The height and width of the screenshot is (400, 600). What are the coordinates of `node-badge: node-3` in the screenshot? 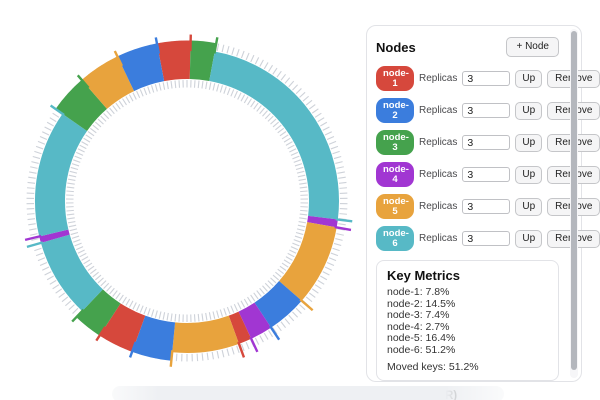 It's located at (395, 142).